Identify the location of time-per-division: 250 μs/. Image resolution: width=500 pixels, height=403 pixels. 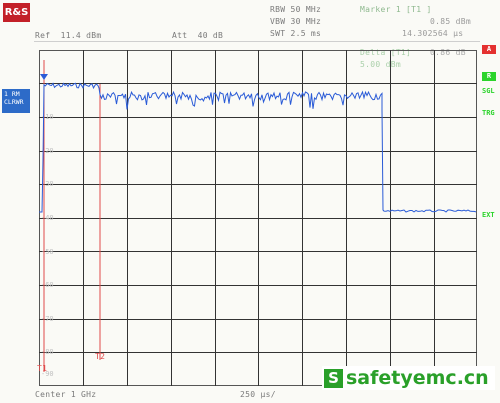
(258, 394).